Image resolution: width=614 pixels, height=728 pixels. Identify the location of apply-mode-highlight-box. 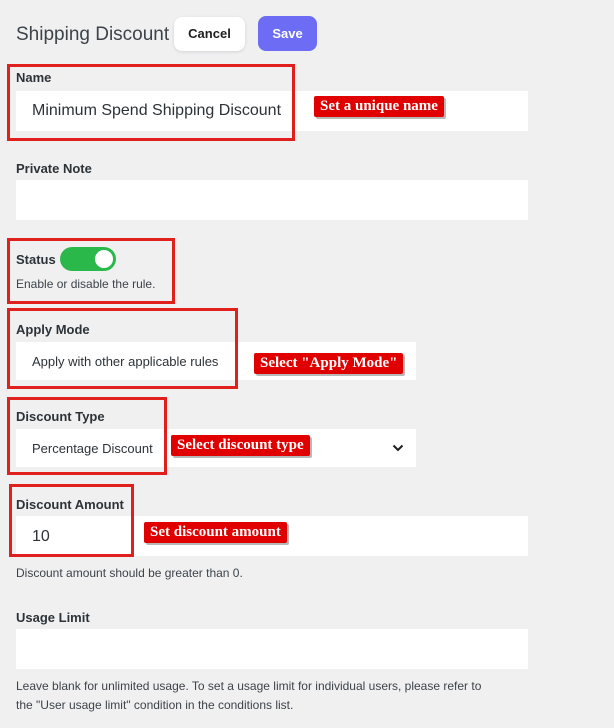
(122, 348).